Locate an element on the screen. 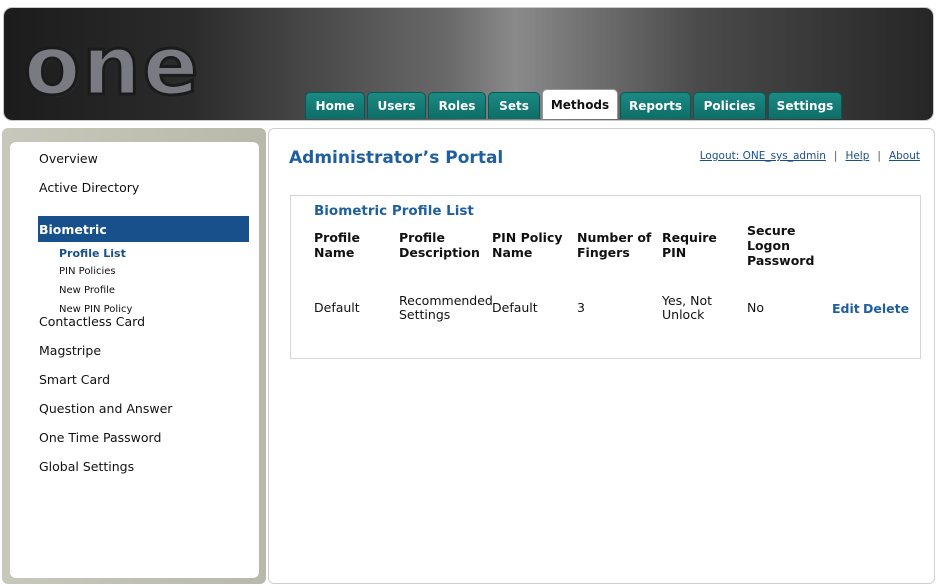 The height and width of the screenshot is (586, 937). tab-users: Users is located at coordinates (396, 105).